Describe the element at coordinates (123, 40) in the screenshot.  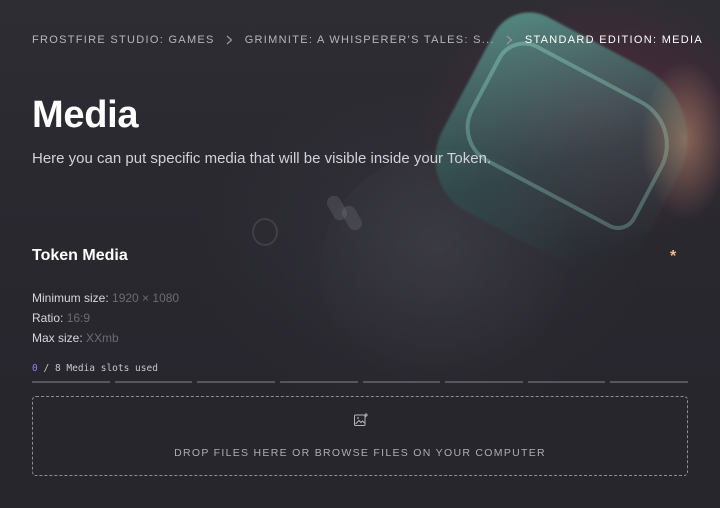
I see `breadcrumb-item-studio: FROSTFIRE STUDIO: GAMES` at that location.